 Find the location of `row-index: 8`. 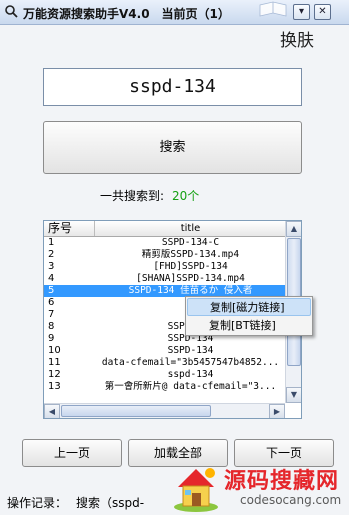

row-index: 8 is located at coordinates (51, 326).